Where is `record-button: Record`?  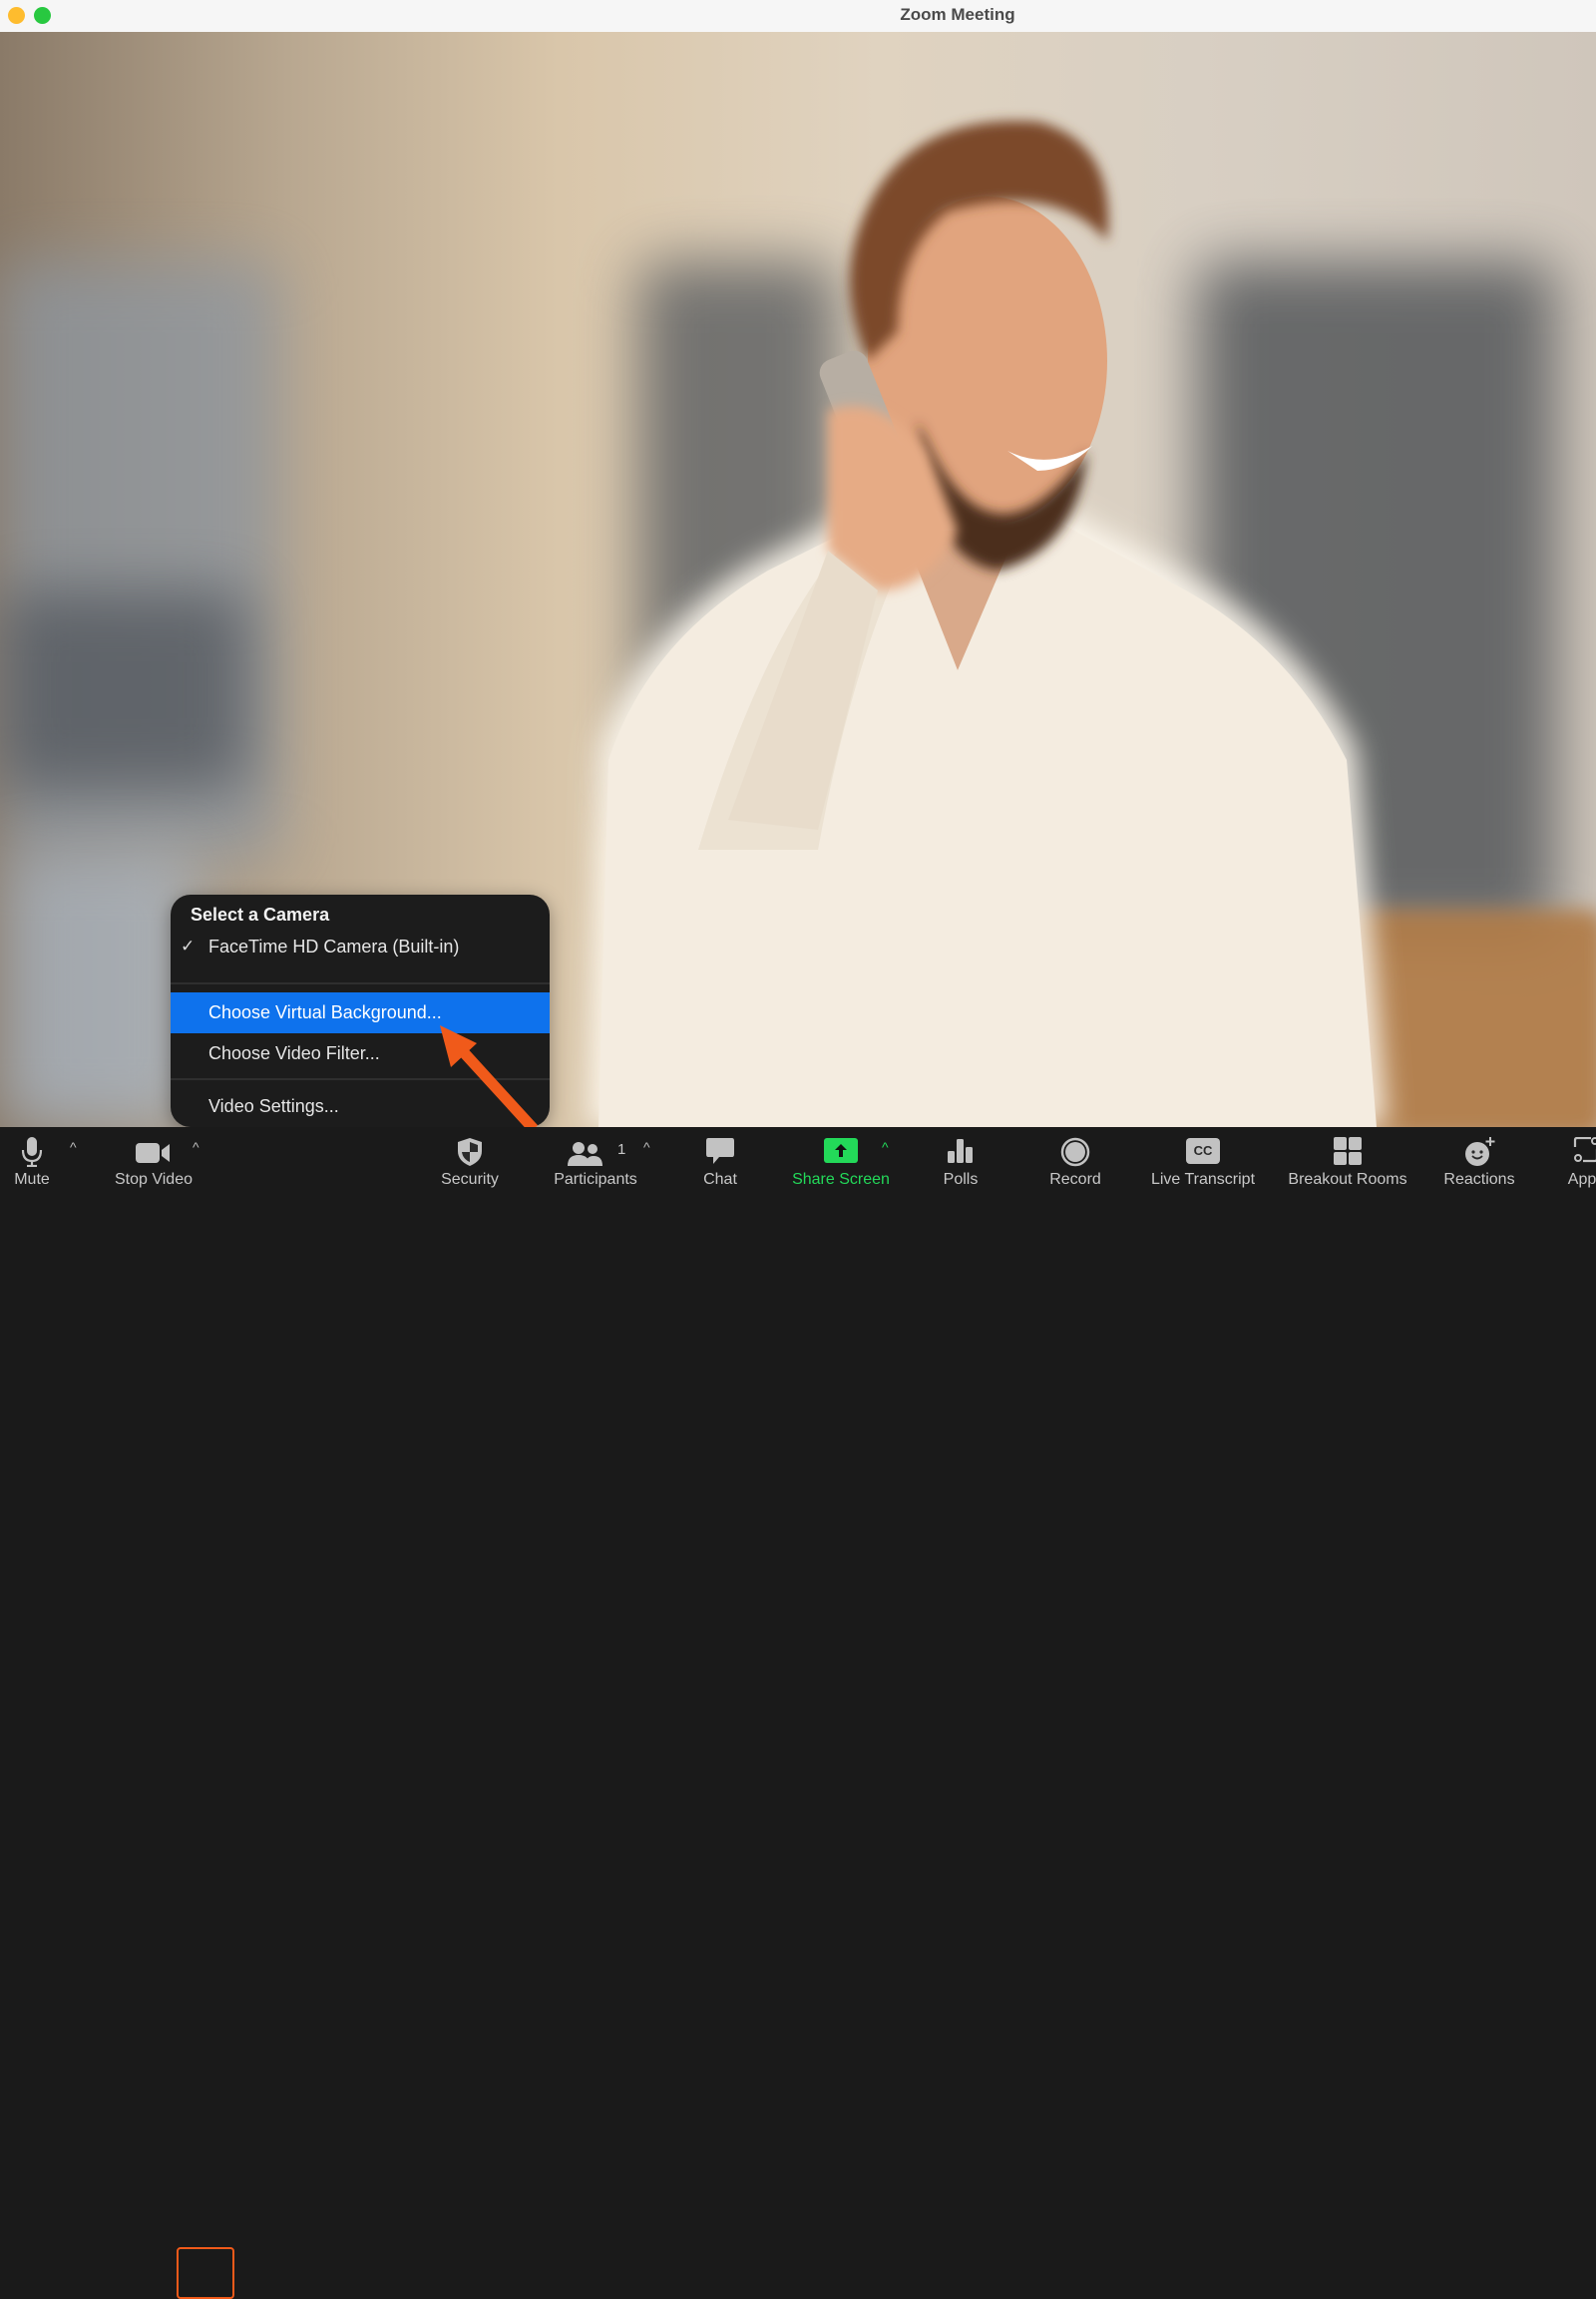
record-button: Record is located at coordinates (1075, 1162).